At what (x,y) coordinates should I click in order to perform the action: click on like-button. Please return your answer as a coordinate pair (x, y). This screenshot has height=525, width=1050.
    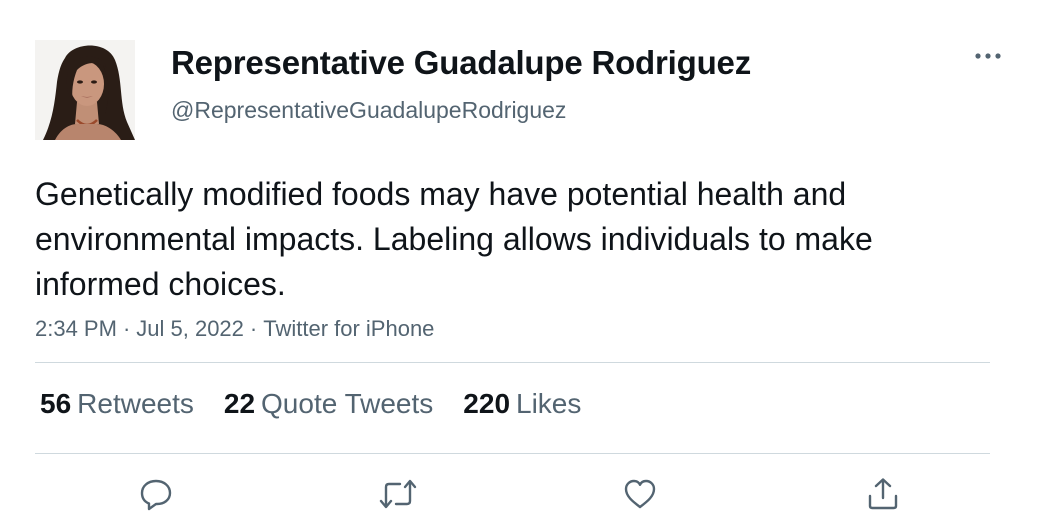
    Looking at the image, I should click on (640, 494).